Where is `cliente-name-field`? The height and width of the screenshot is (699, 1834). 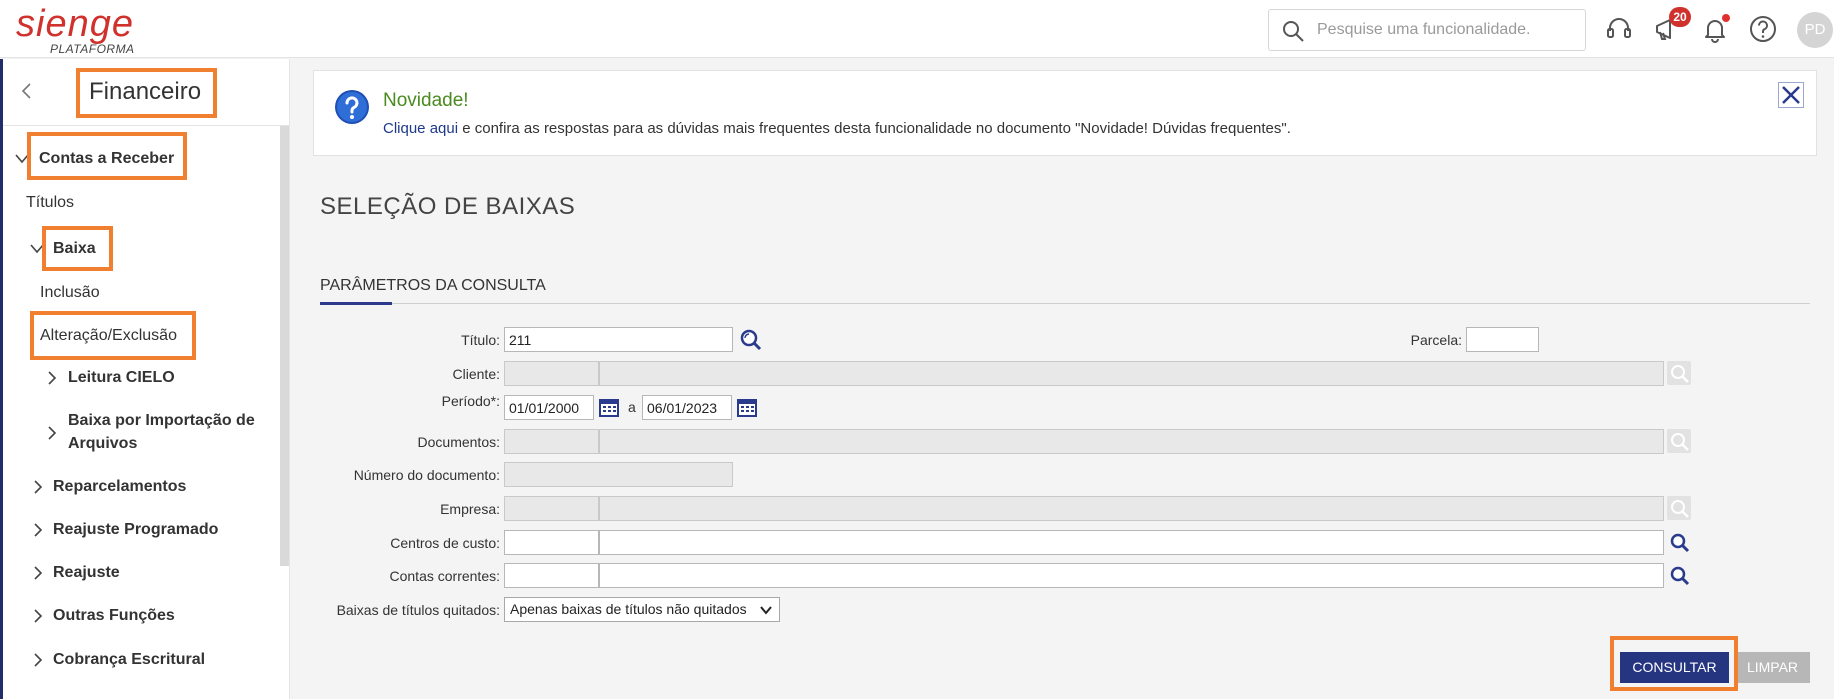
cliente-name-field is located at coordinates (1131, 373).